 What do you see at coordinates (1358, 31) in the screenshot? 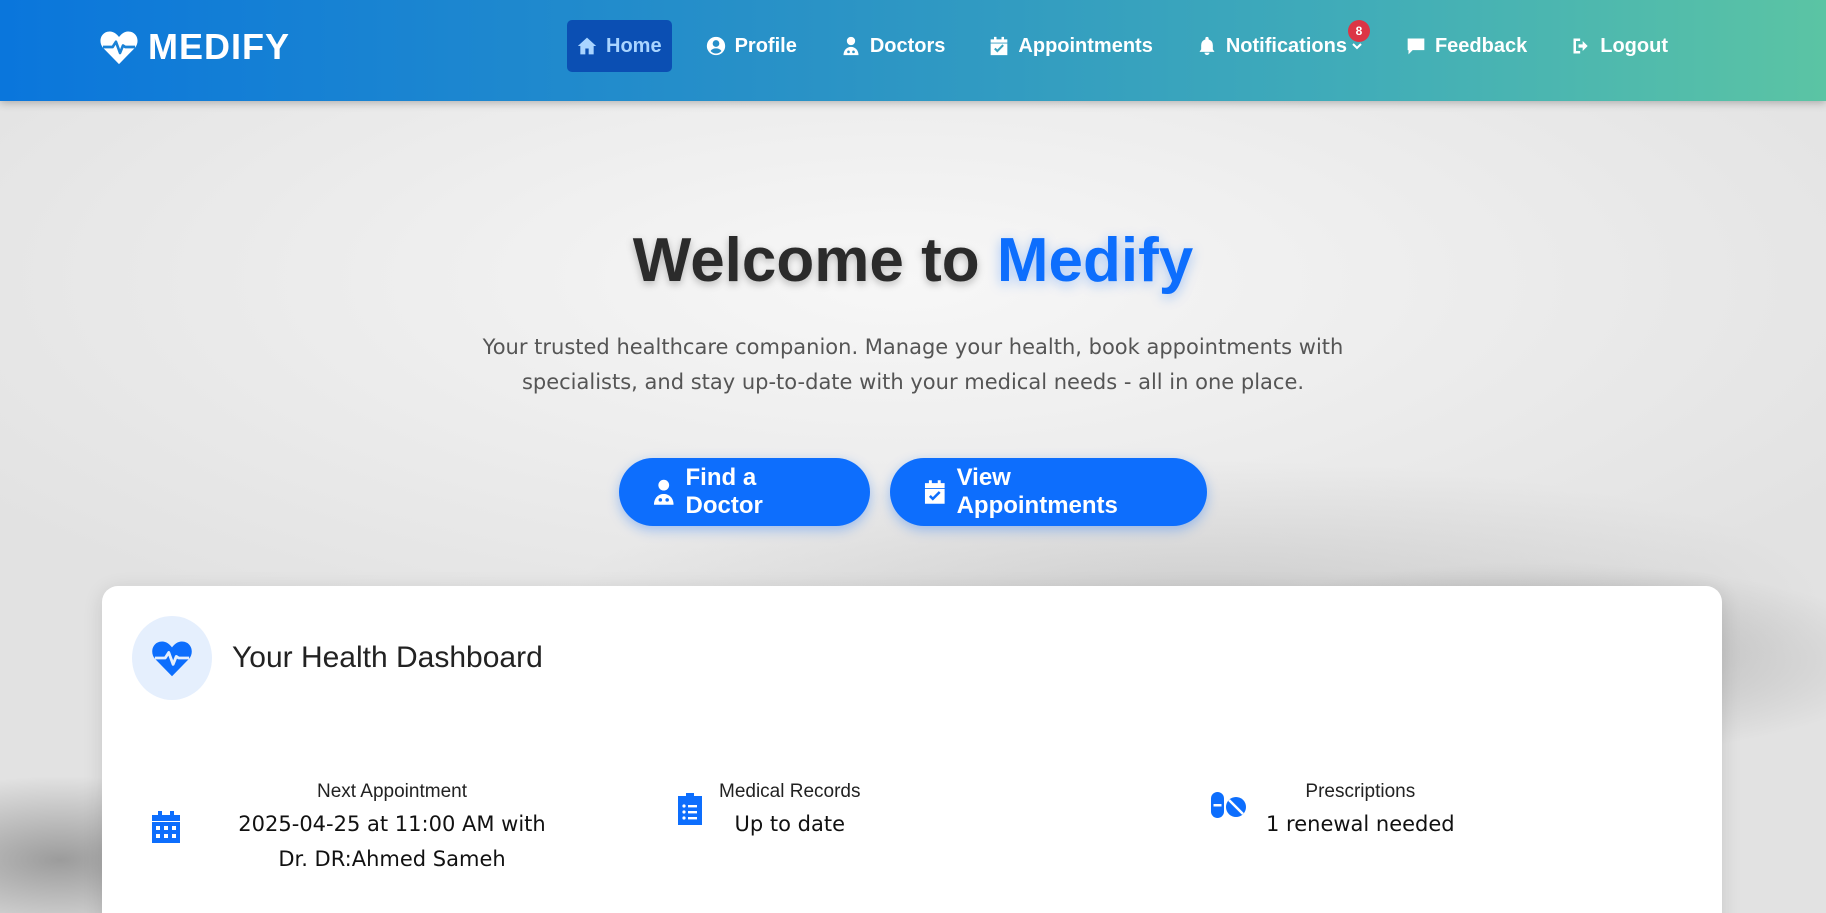
I see `notification-count-badge: 8` at bounding box center [1358, 31].